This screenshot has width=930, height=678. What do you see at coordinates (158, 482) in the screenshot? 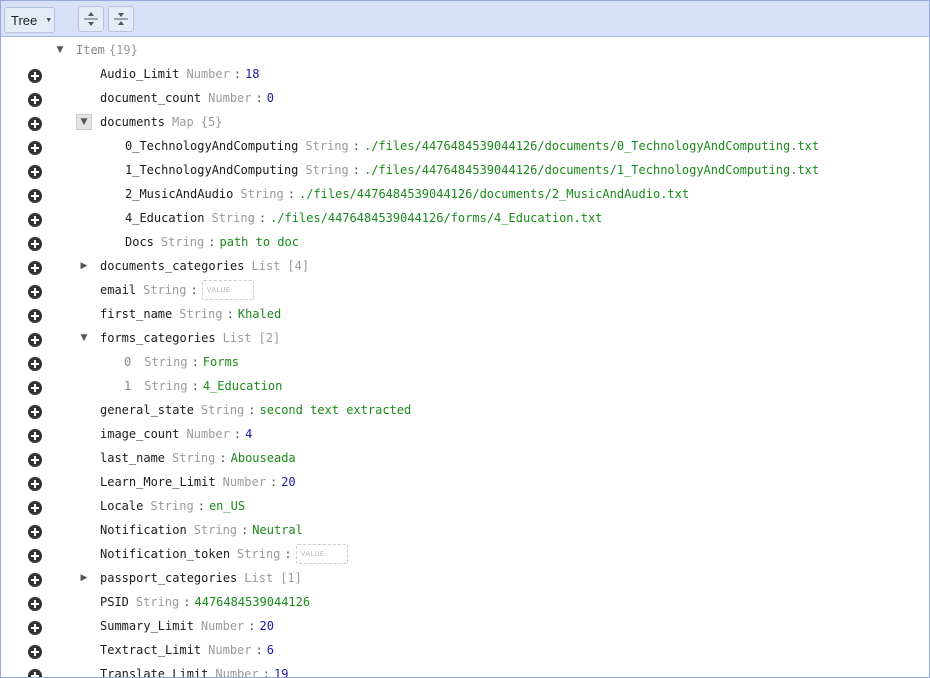
I see `field-key: Learn_More_Limit` at bounding box center [158, 482].